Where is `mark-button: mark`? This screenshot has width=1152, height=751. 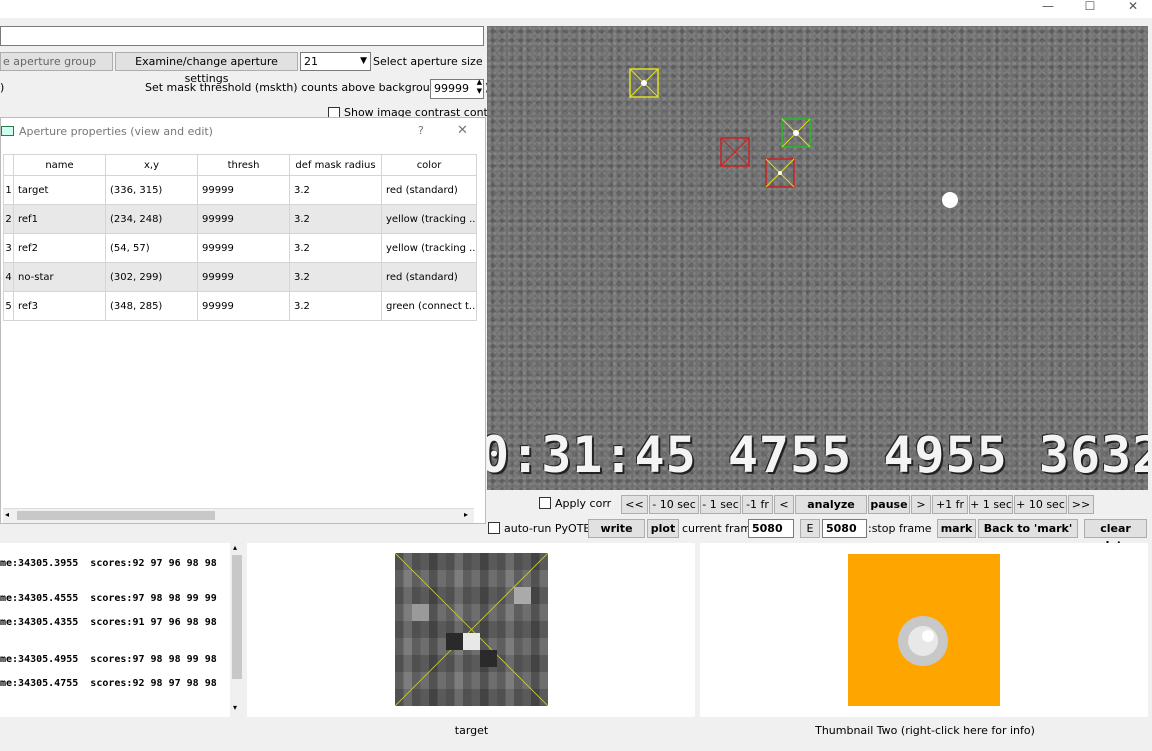
mark-button: mark is located at coordinates (956, 528).